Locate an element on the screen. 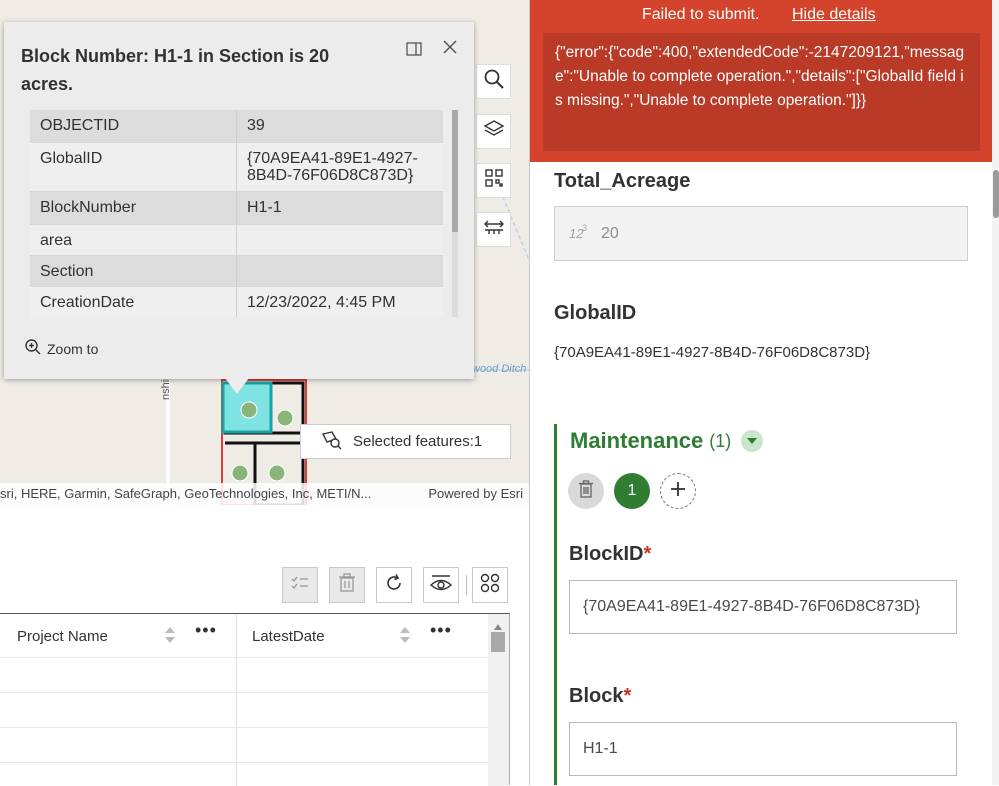  group-title: Maintenance is located at coordinates (637, 440).